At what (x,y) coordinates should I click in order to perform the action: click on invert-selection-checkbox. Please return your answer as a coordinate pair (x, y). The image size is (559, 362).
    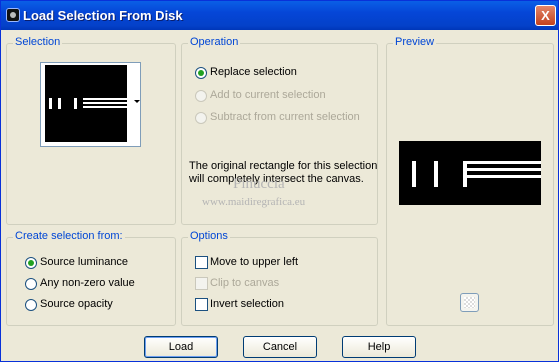
    Looking at the image, I should click on (201, 304).